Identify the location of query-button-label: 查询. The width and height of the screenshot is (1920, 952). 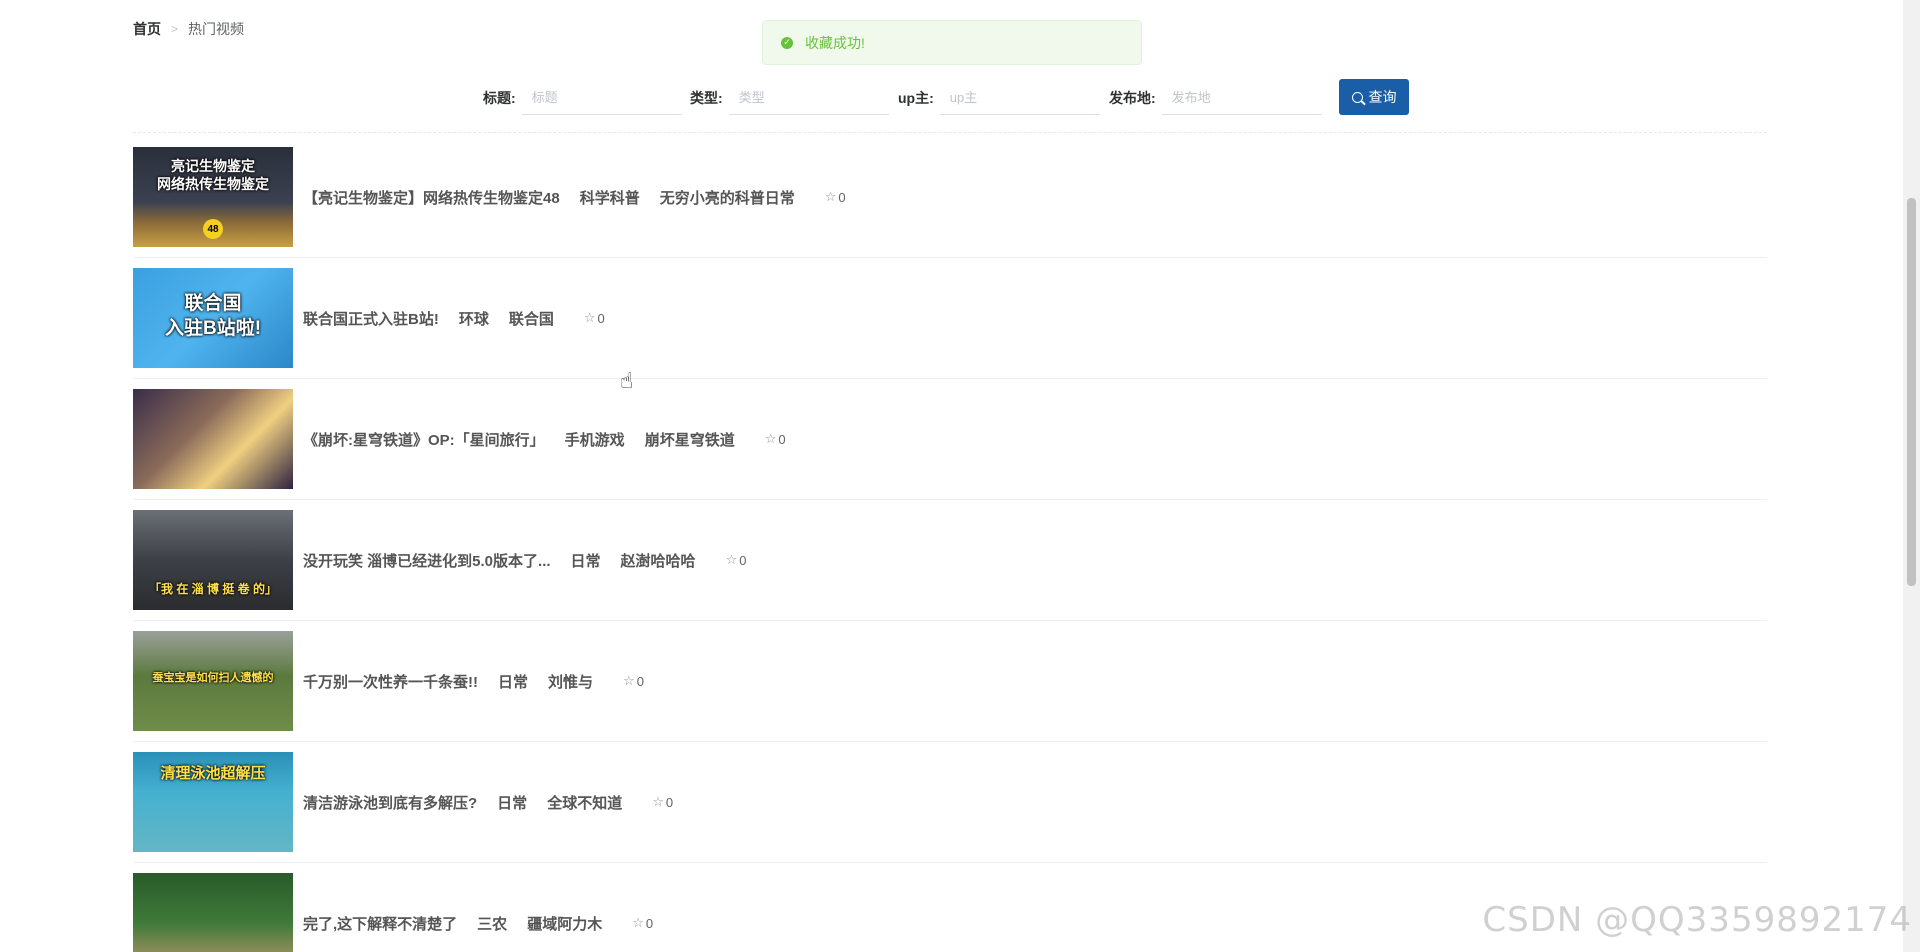
(1382, 97).